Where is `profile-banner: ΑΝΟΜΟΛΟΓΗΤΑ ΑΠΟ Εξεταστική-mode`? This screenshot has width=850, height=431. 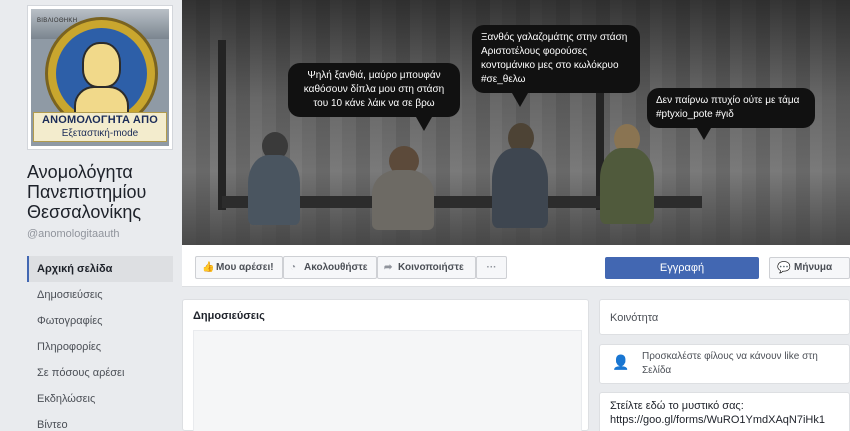 profile-banner: ΑΝΟΜΟΛΟΓΗΤΑ ΑΠΟ Εξεταστική-mode is located at coordinates (100, 127).